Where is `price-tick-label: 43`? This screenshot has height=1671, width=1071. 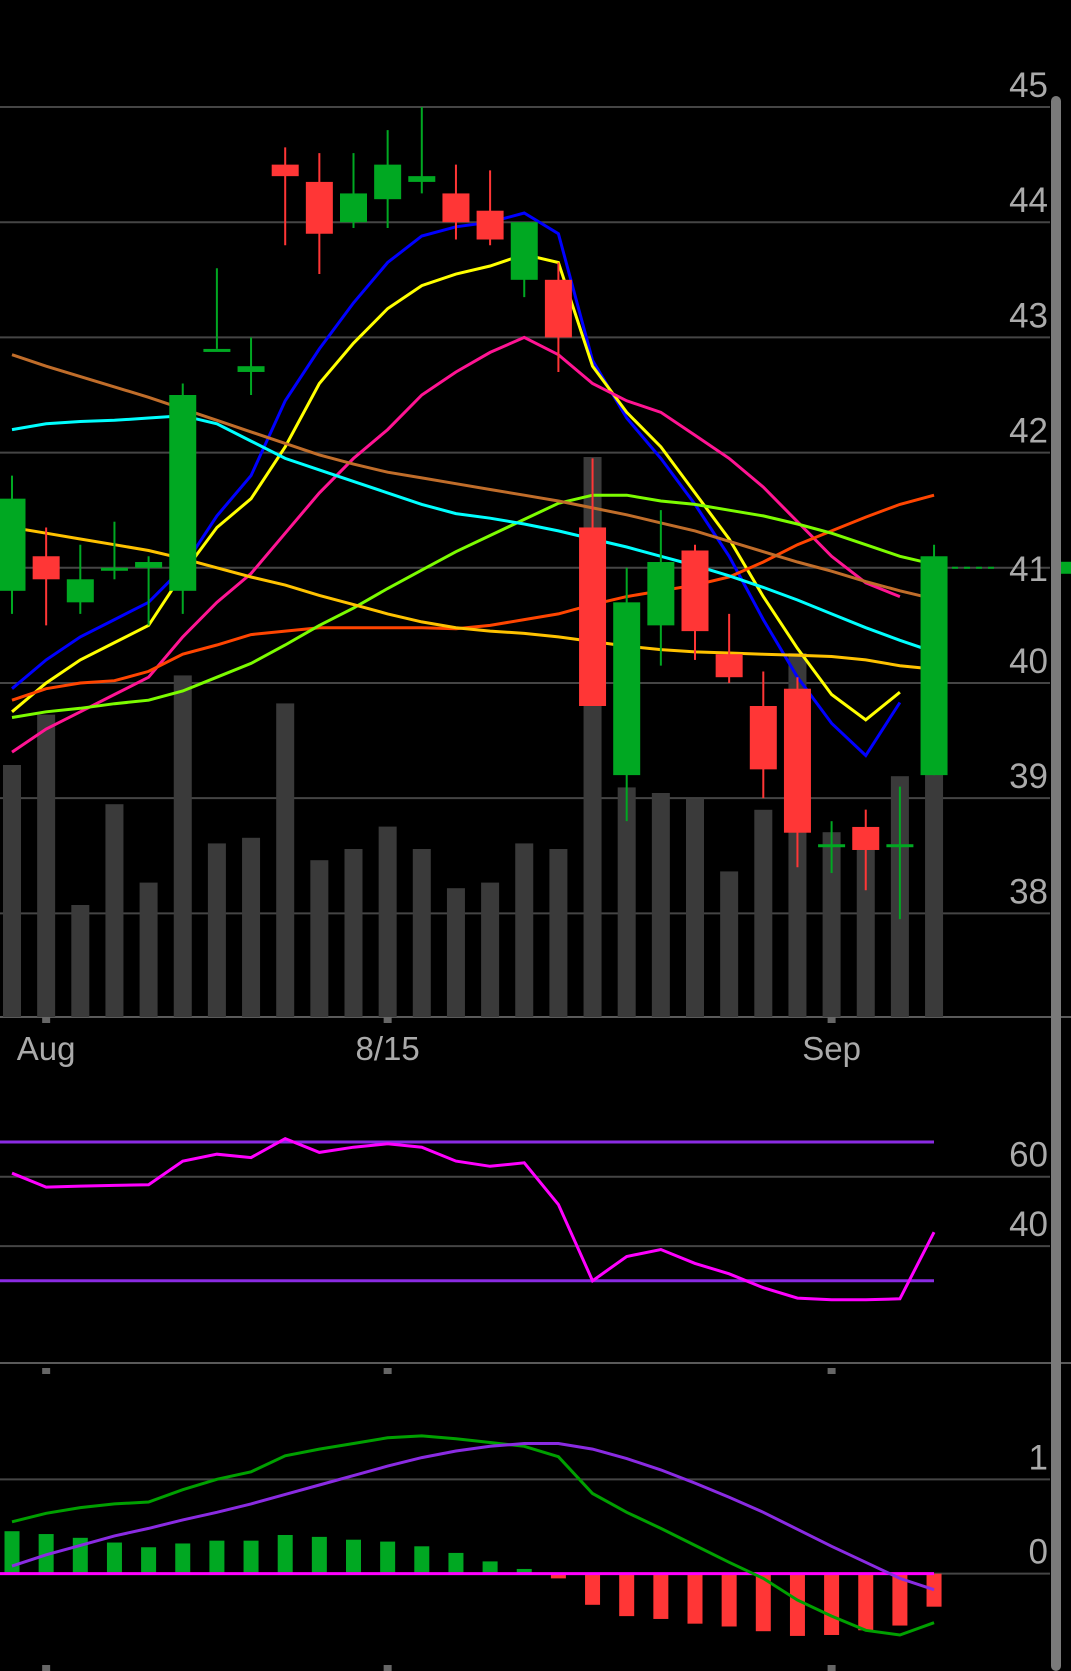
price-tick-label: 43 is located at coordinates (1028, 315).